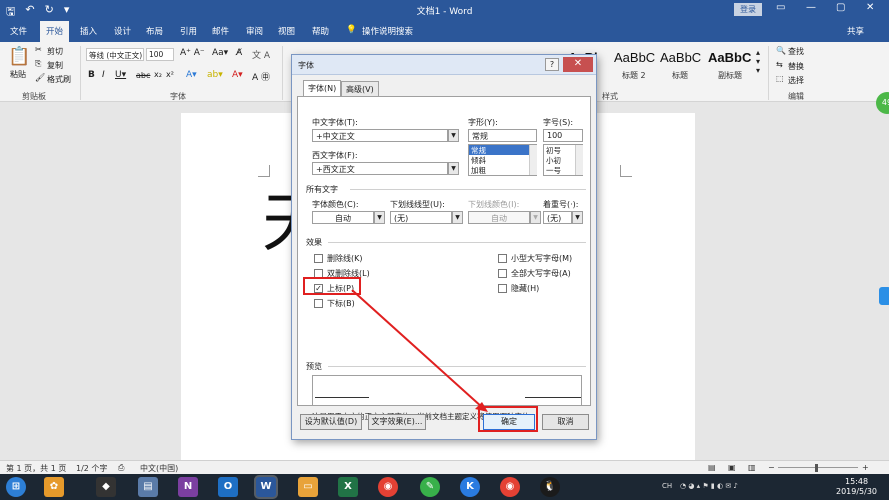  What do you see at coordinates (780, 7) in the screenshot?
I see `ribbon-display-icon: ▭` at bounding box center [780, 7].